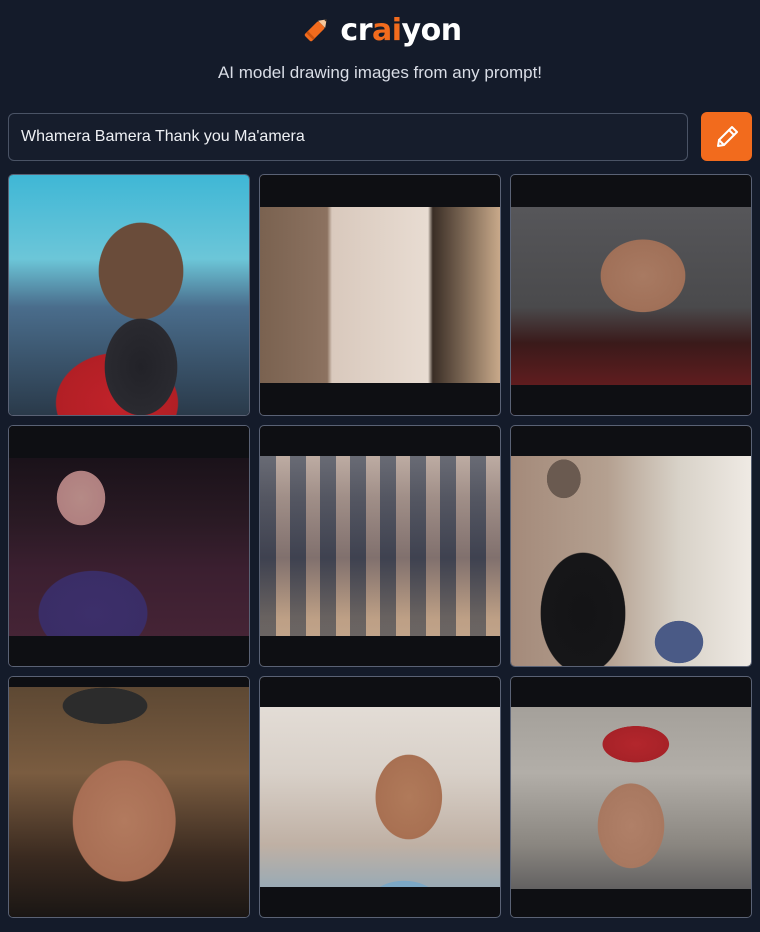 Image resolution: width=760 pixels, height=932 pixels. I want to click on logo-text: craiyon, so click(401, 30).